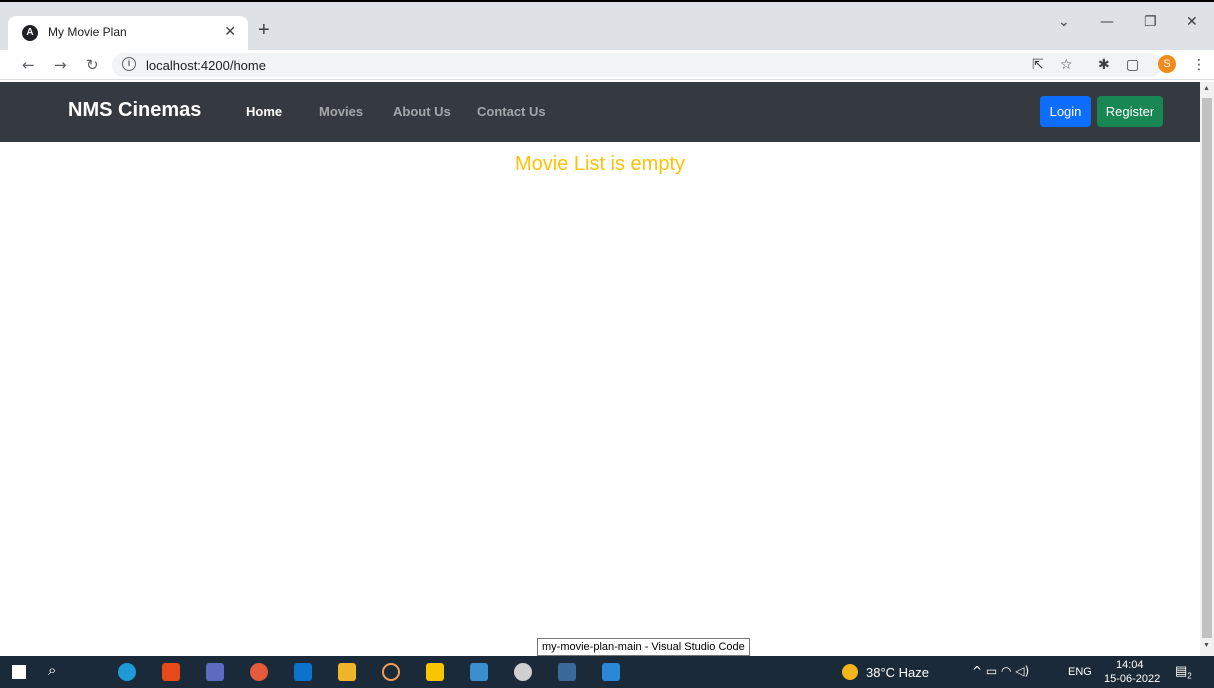  What do you see at coordinates (1064, 22) in the screenshot?
I see `tab-search-icon: ⌄` at bounding box center [1064, 22].